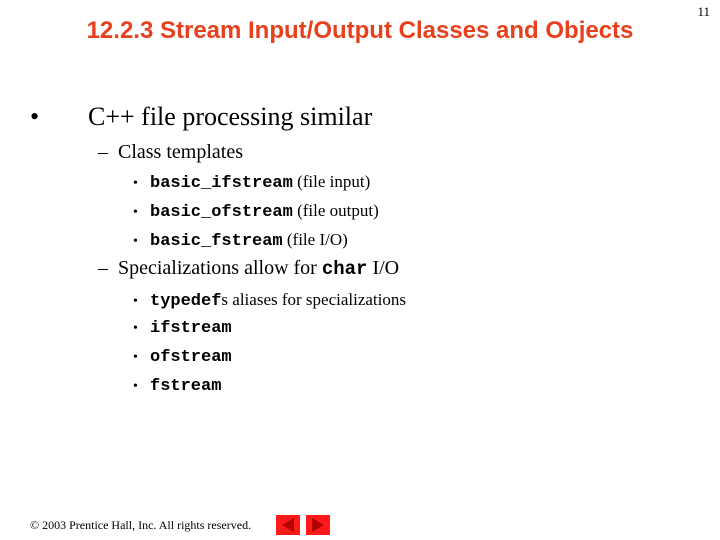 This screenshot has height=540, width=720. I want to click on code-text: basic_ofstream, so click(221, 212).